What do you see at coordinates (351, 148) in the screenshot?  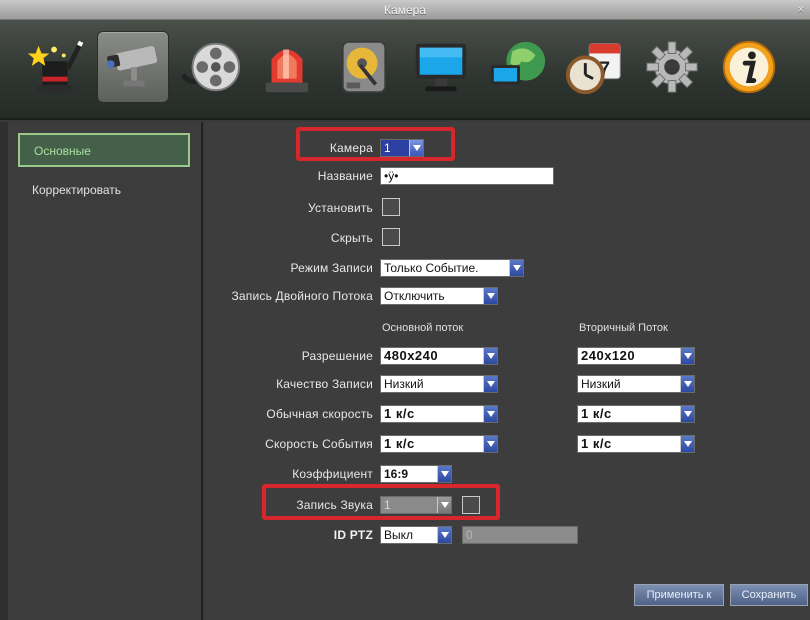 I see `camera-label: Камера` at bounding box center [351, 148].